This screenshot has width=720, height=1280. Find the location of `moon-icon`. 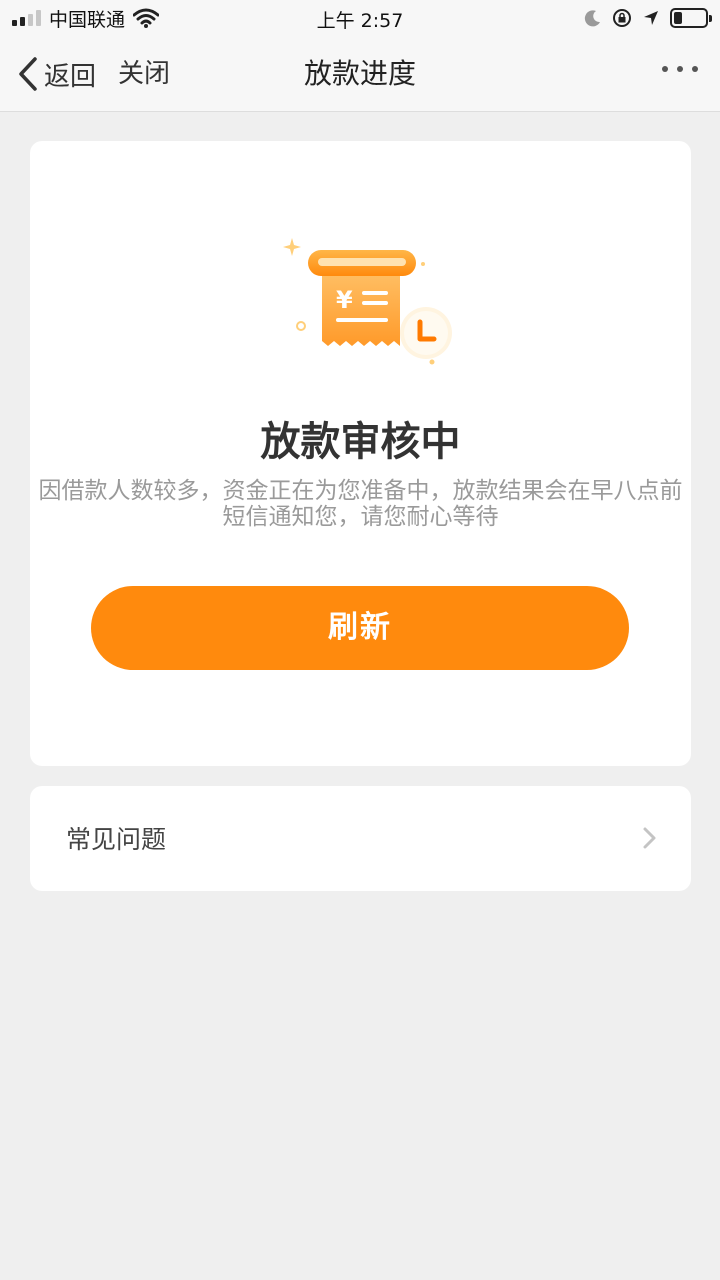

moon-icon is located at coordinates (592, 18).